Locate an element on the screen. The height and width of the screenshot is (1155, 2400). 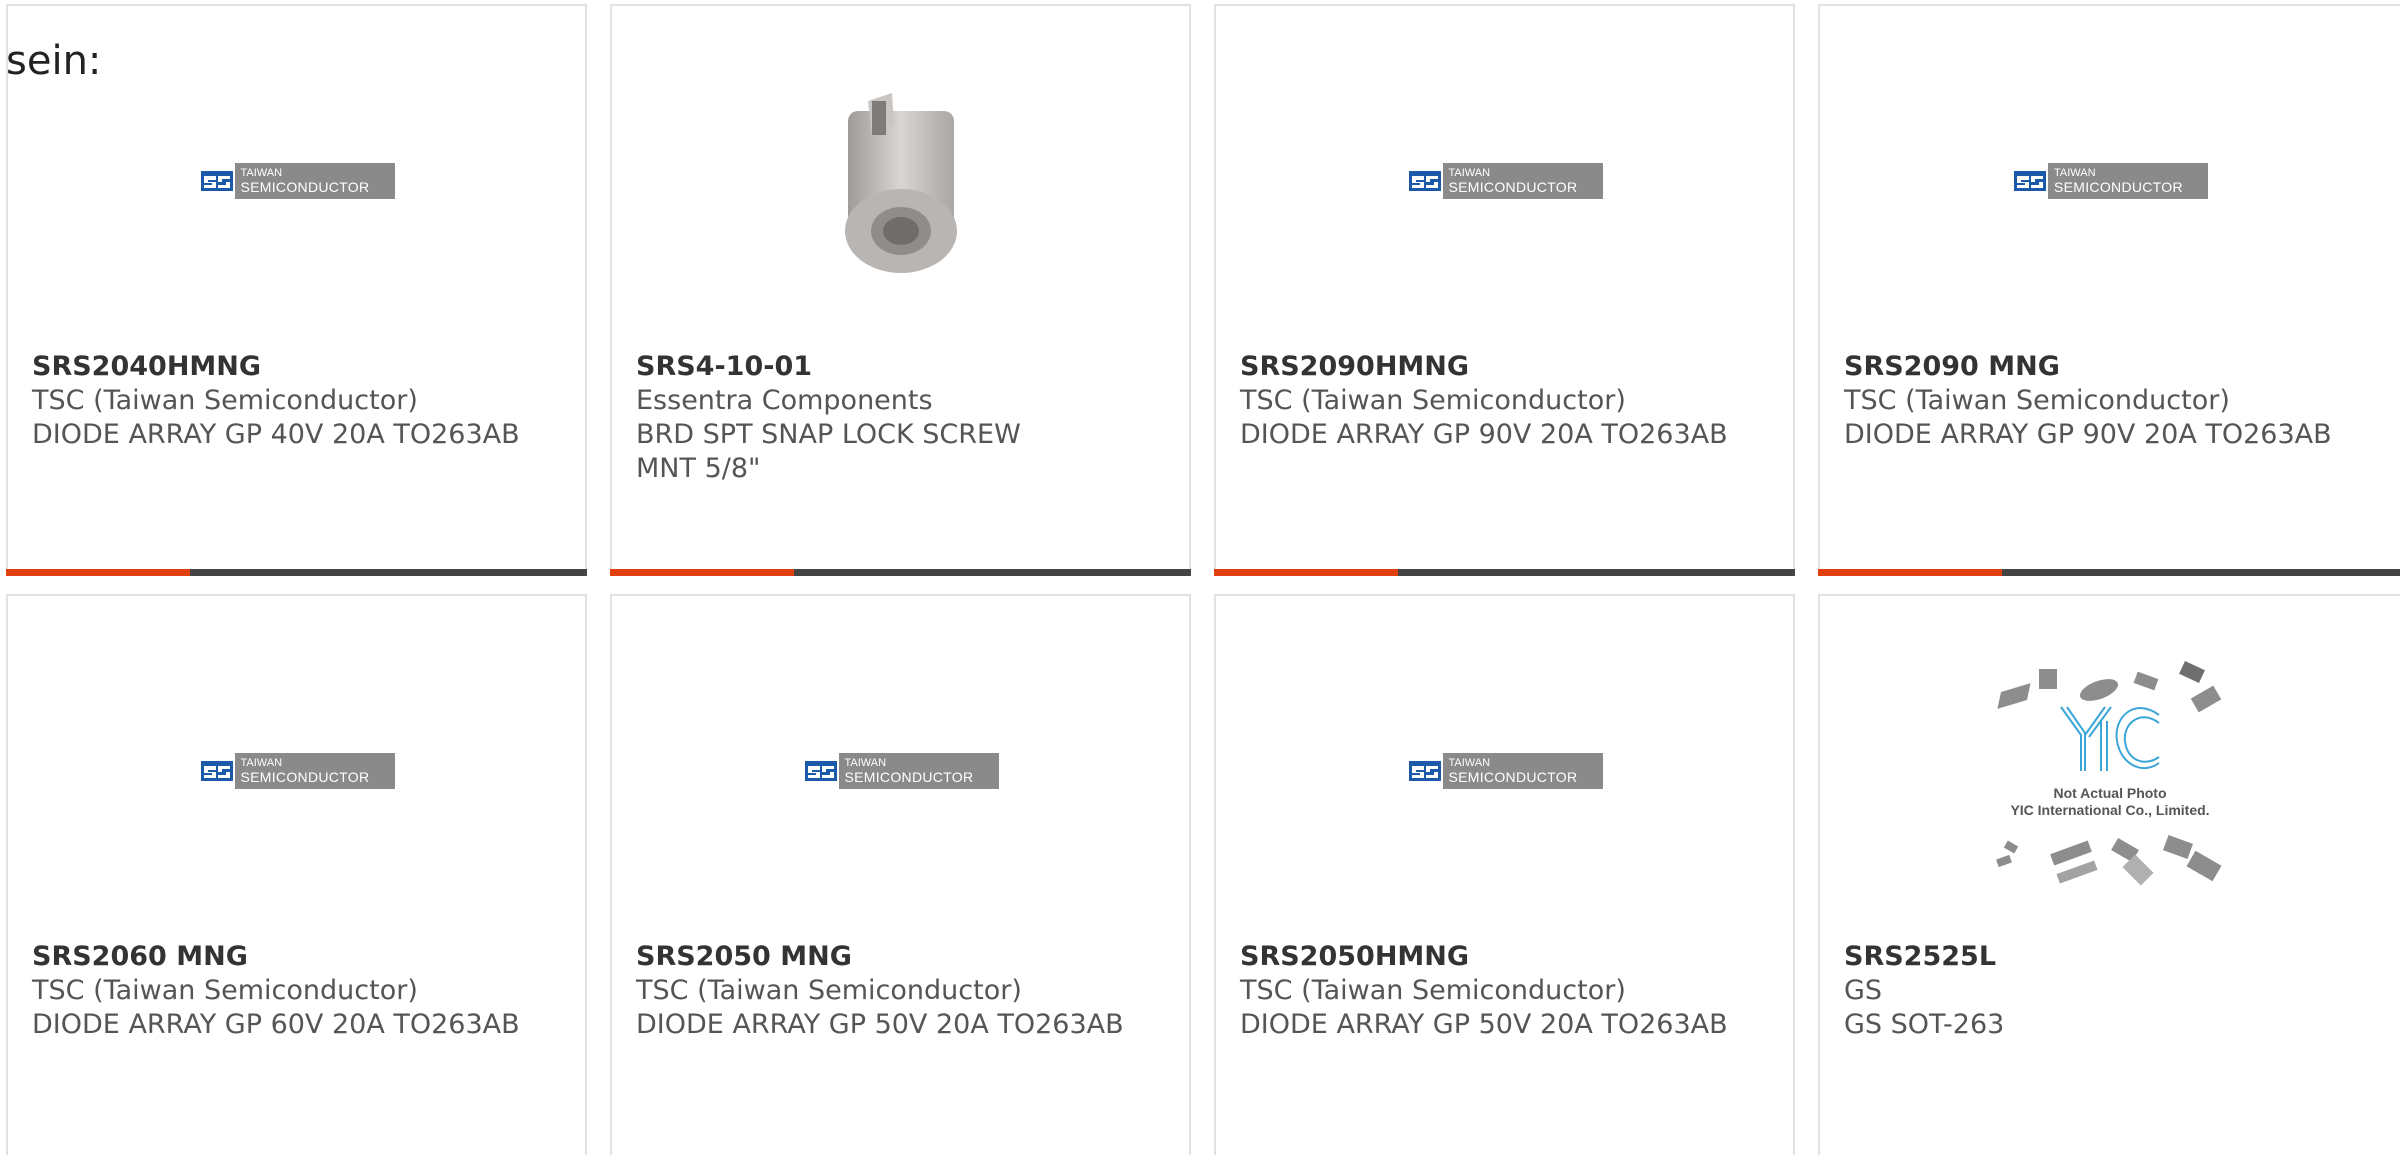
manufacturer: Essentra Components is located at coordinates (784, 400).